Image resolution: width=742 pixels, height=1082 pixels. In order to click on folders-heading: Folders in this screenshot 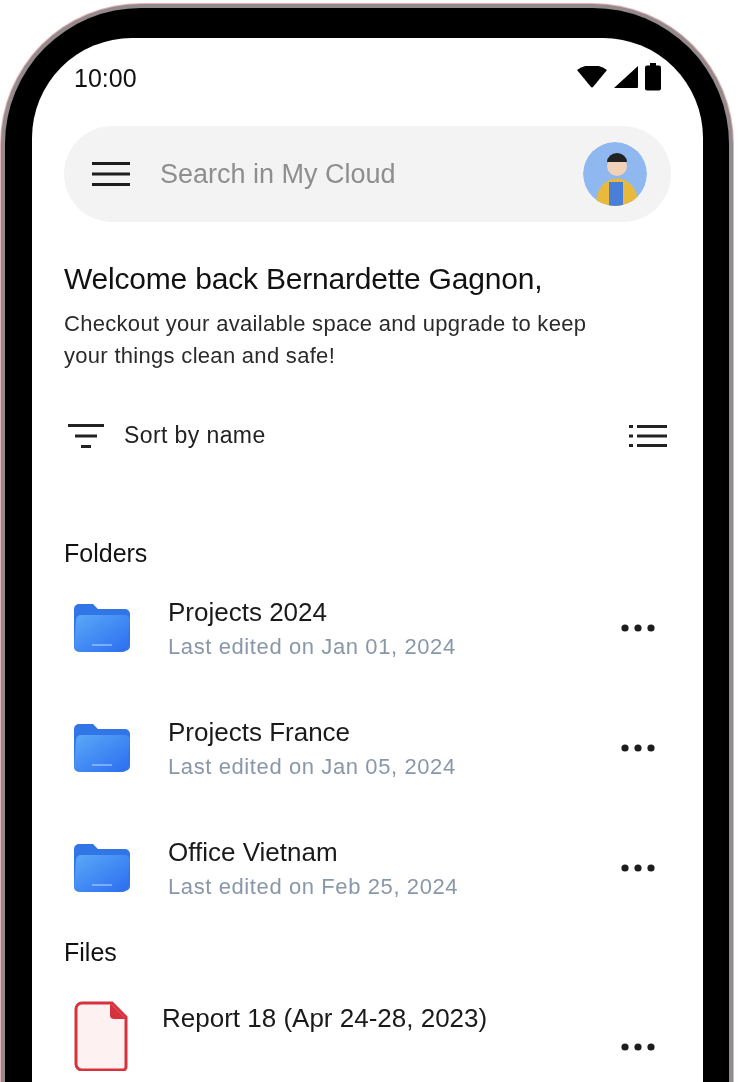, I will do `click(106, 553)`.